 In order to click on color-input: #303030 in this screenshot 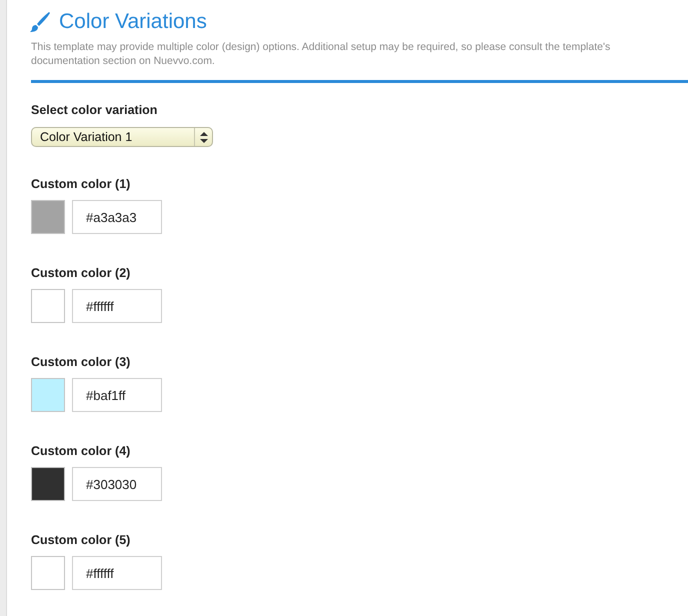, I will do `click(117, 484)`.